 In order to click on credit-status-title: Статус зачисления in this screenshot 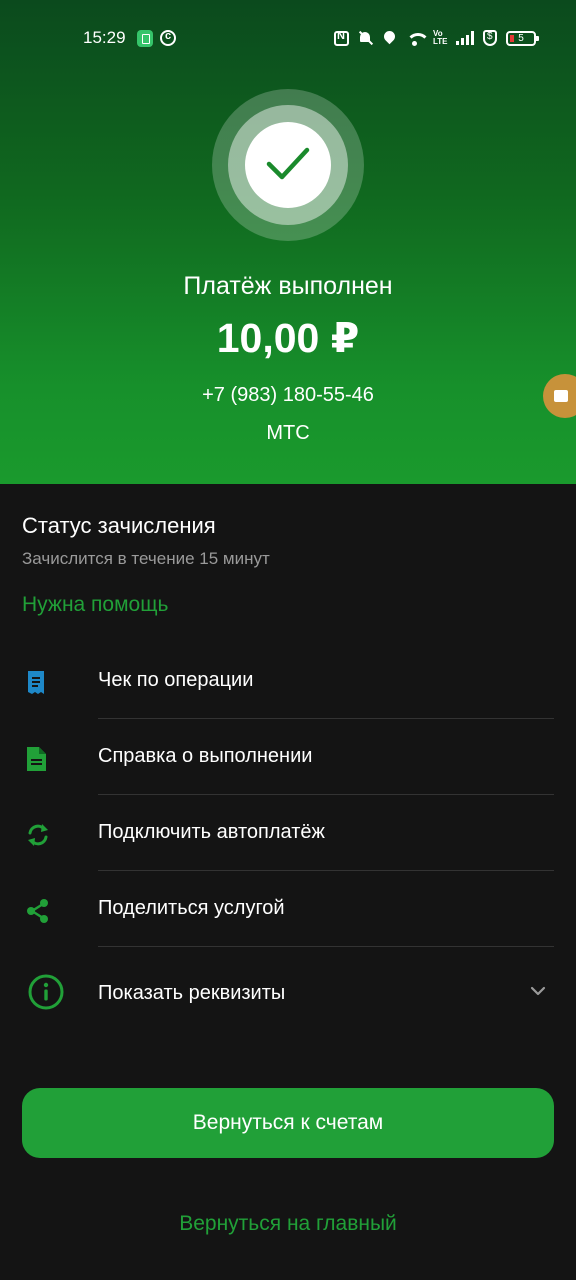, I will do `click(119, 525)`.